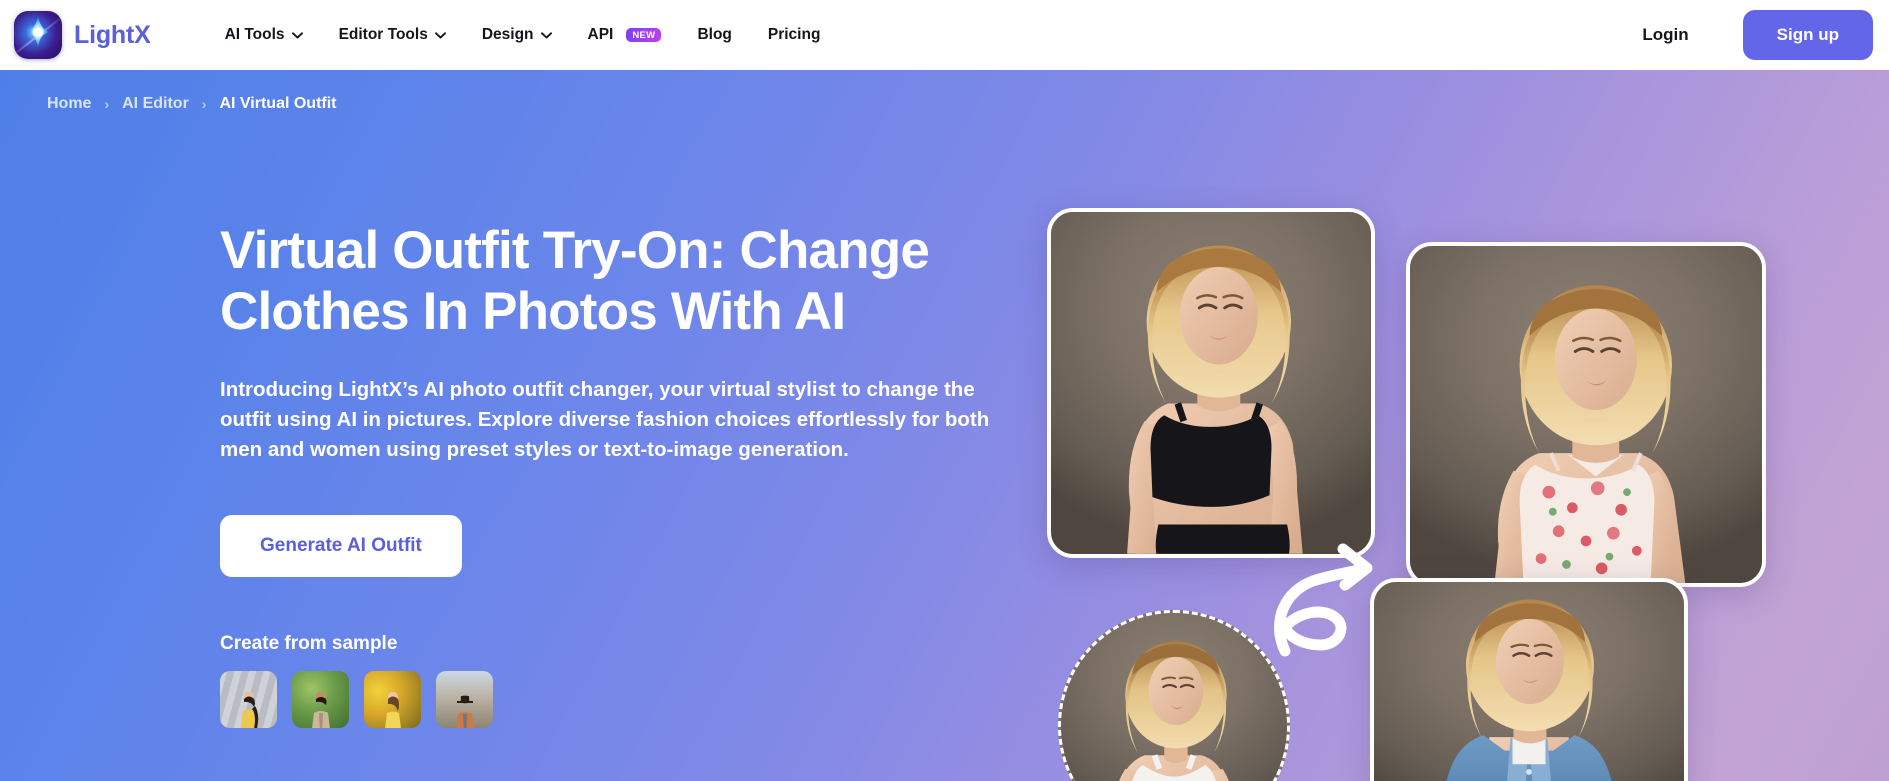  Describe the element at coordinates (278, 103) in the screenshot. I see `breadcrumb-item-current: AI Virtual Outfit` at that location.